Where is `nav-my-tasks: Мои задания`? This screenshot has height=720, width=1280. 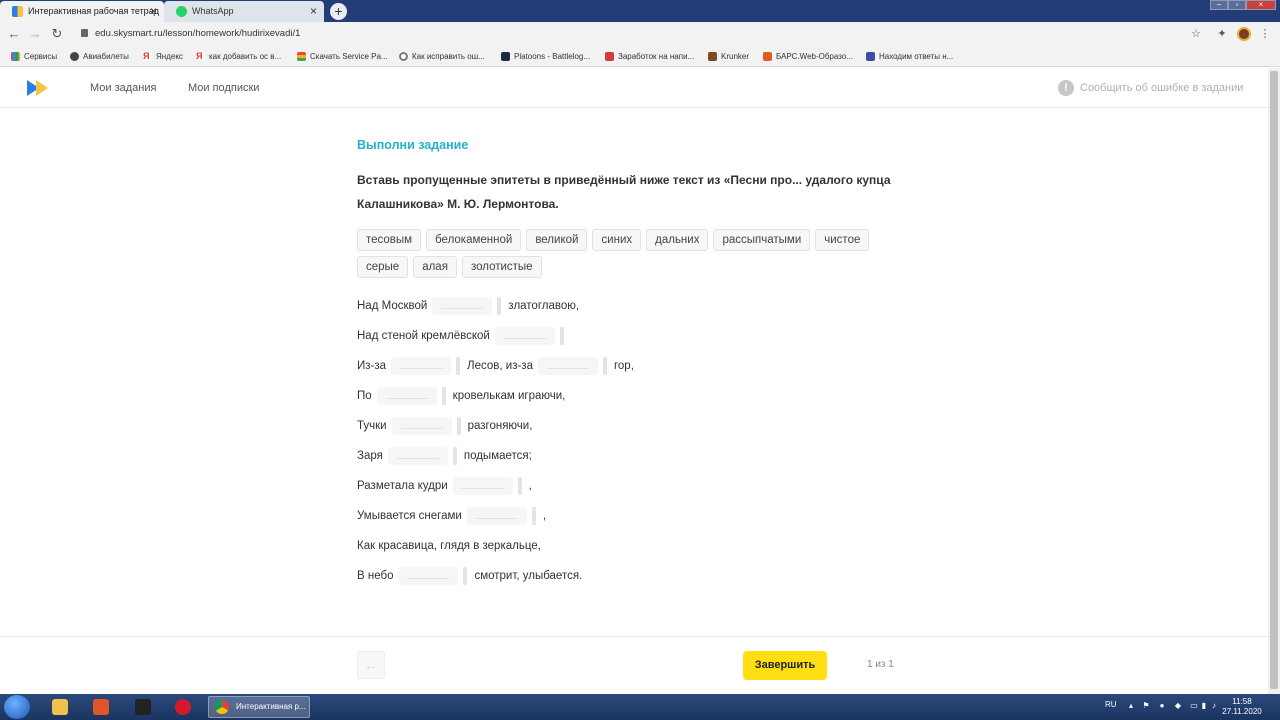
nav-my-tasks: Мои задания is located at coordinates (123, 88).